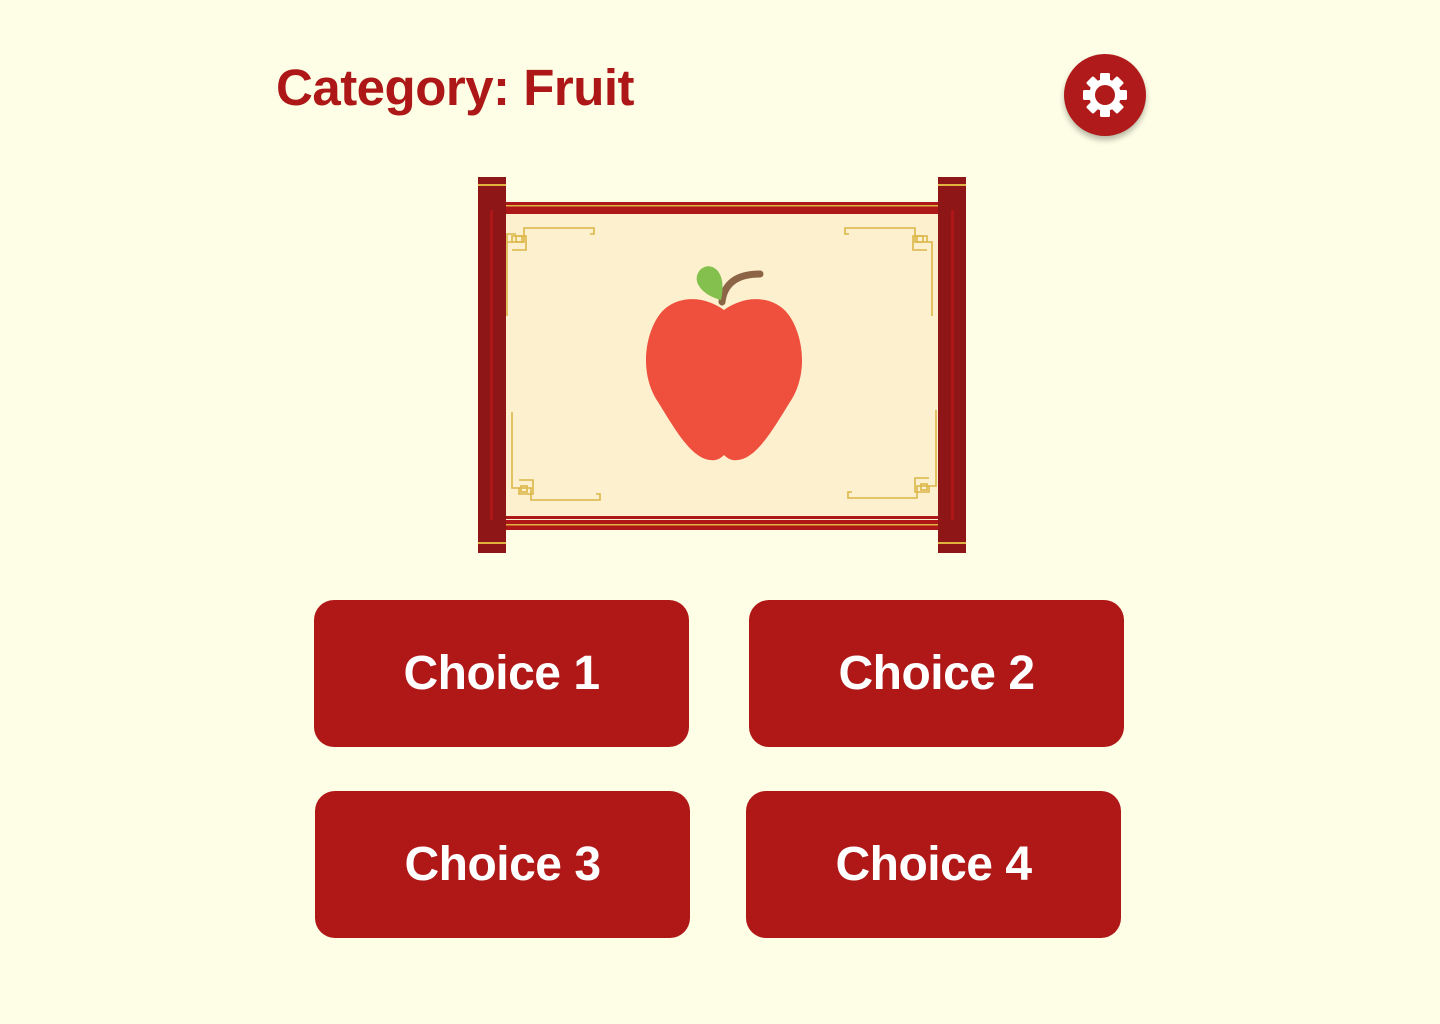 The height and width of the screenshot is (1024, 1440). Describe the element at coordinates (502, 864) in the screenshot. I see `choice-3-button: Choice 3` at that location.